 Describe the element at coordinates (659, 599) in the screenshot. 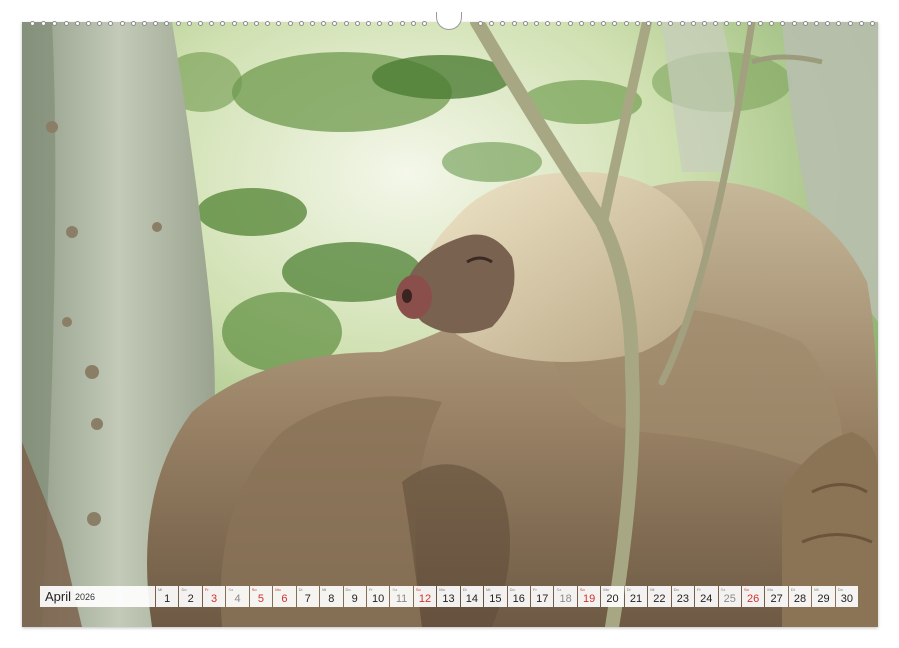

I see `day-number: 22` at that location.